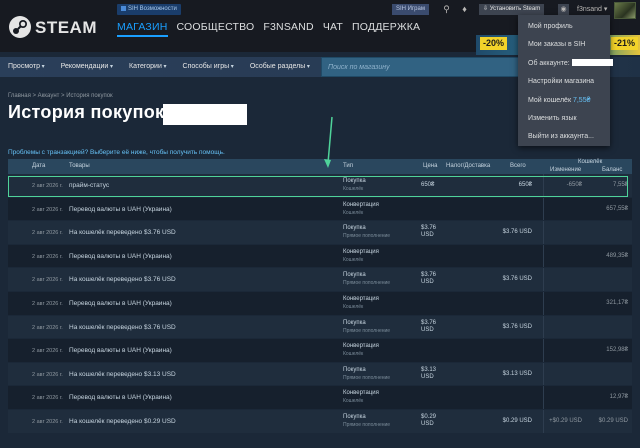 This screenshot has width=640, height=448. Describe the element at coordinates (464, 9) in the screenshot. I see `bell-icon: ♦` at that location.